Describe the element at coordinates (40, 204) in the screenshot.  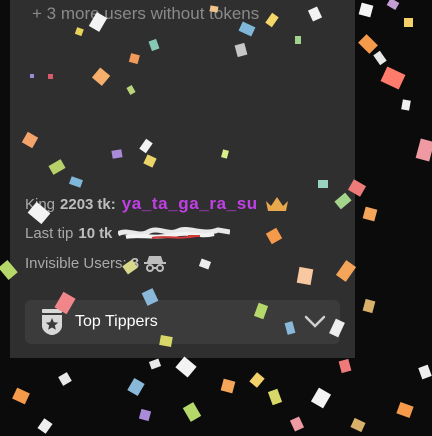
I see `king-label: King` at that location.